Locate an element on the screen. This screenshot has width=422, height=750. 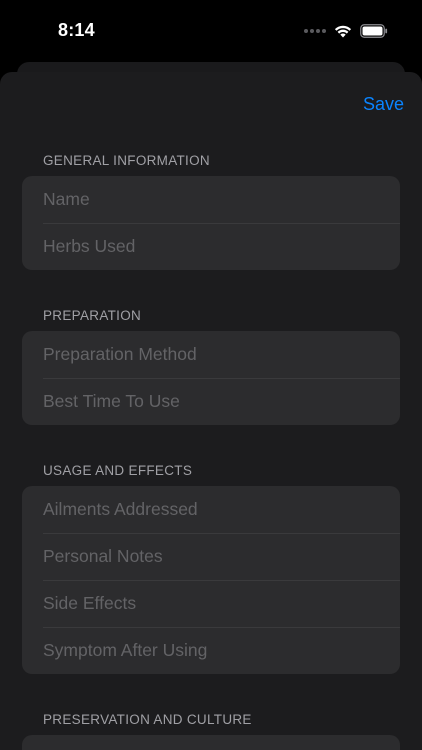
row-ailments-addressed is located at coordinates (211, 509).